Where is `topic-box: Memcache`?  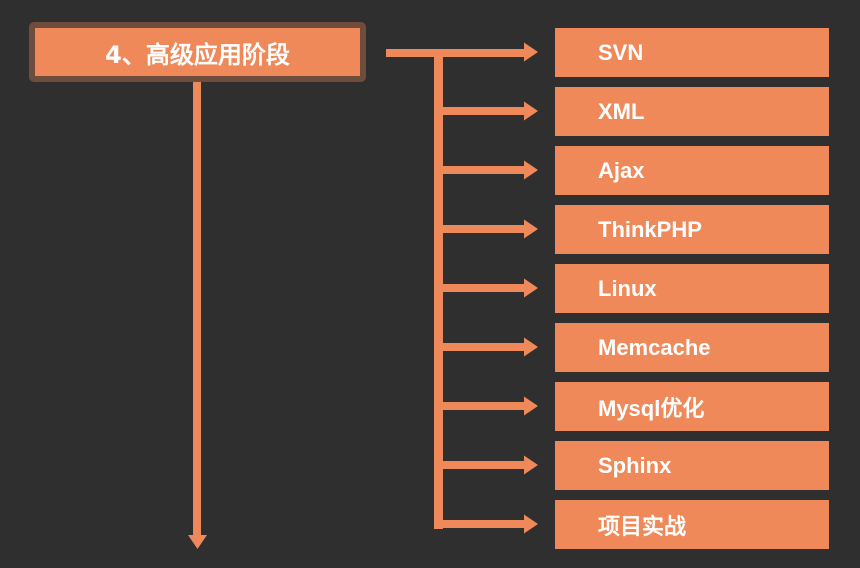
topic-box: Memcache is located at coordinates (692, 347).